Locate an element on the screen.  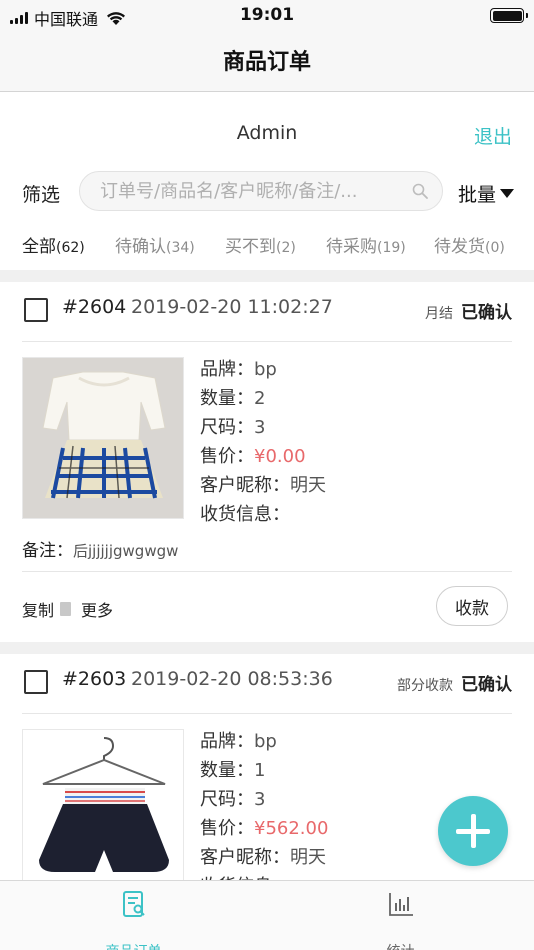
bottom-tab-bar: 商品订单 统计 is located at coordinates (267, 915).